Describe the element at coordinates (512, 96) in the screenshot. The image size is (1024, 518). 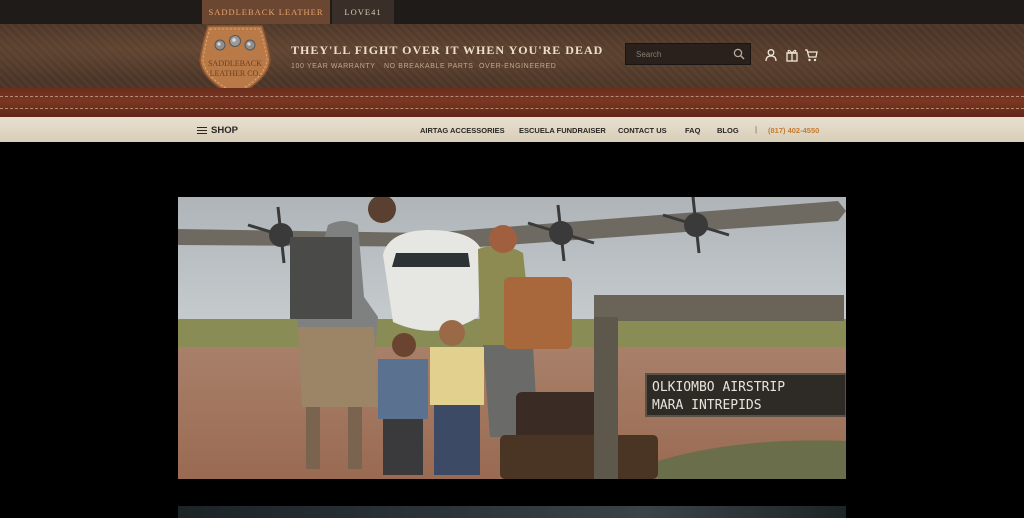
I see `stitching-top` at that location.